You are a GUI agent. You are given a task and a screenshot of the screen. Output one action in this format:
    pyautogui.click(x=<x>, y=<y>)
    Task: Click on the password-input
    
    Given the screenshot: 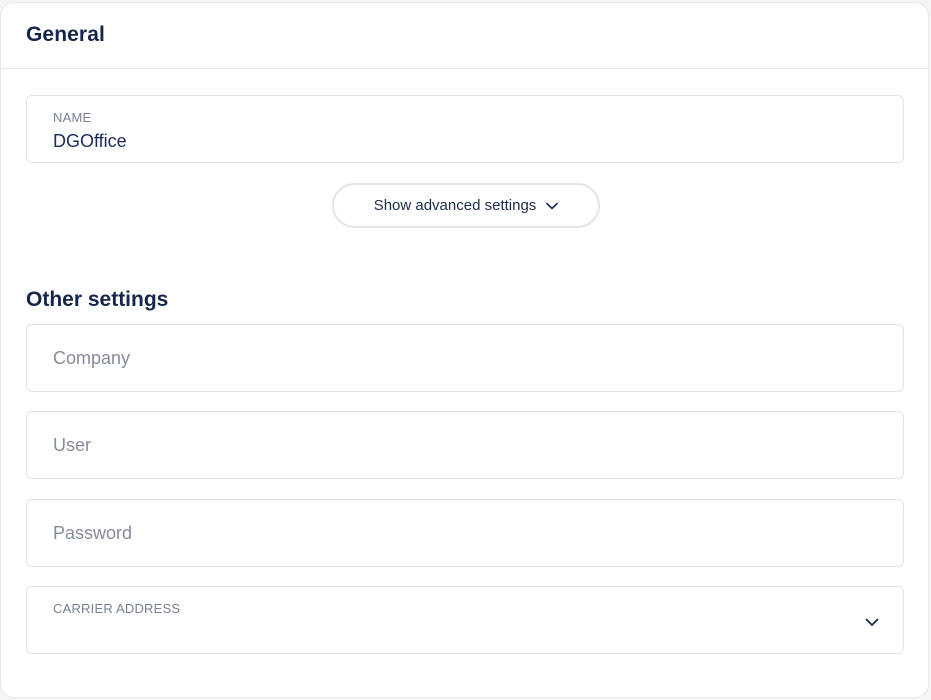 What is the action you would take?
    pyautogui.click(x=465, y=533)
    